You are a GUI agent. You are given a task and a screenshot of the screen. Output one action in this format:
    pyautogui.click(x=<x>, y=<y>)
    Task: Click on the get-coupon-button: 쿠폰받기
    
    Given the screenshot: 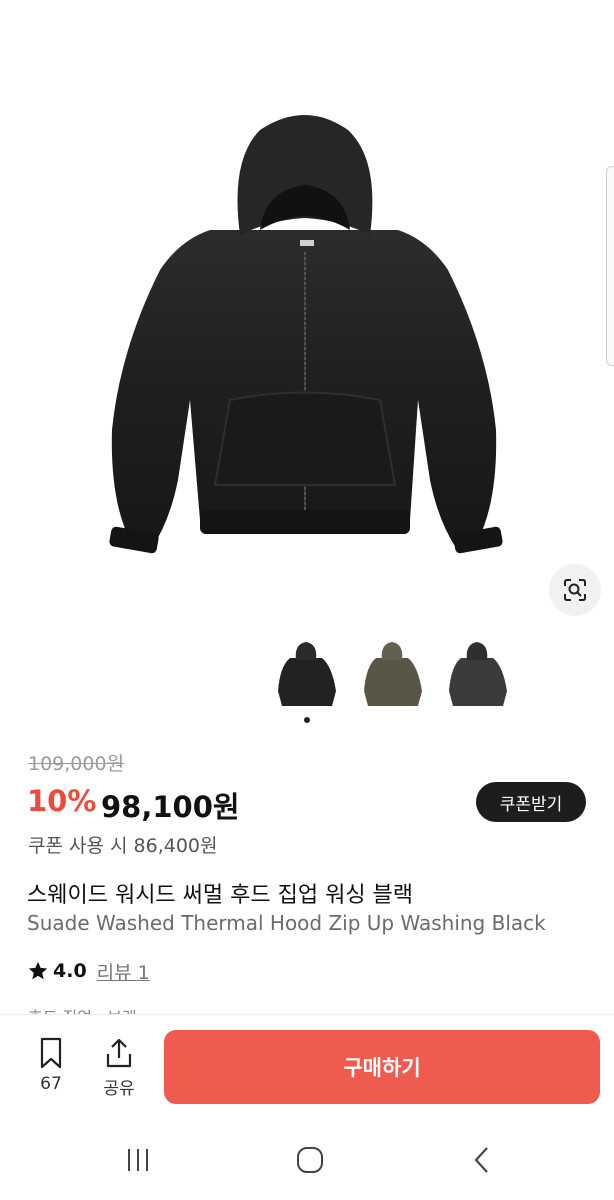 What is the action you would take?
    pyautogui.click(x=531, y=802)
    